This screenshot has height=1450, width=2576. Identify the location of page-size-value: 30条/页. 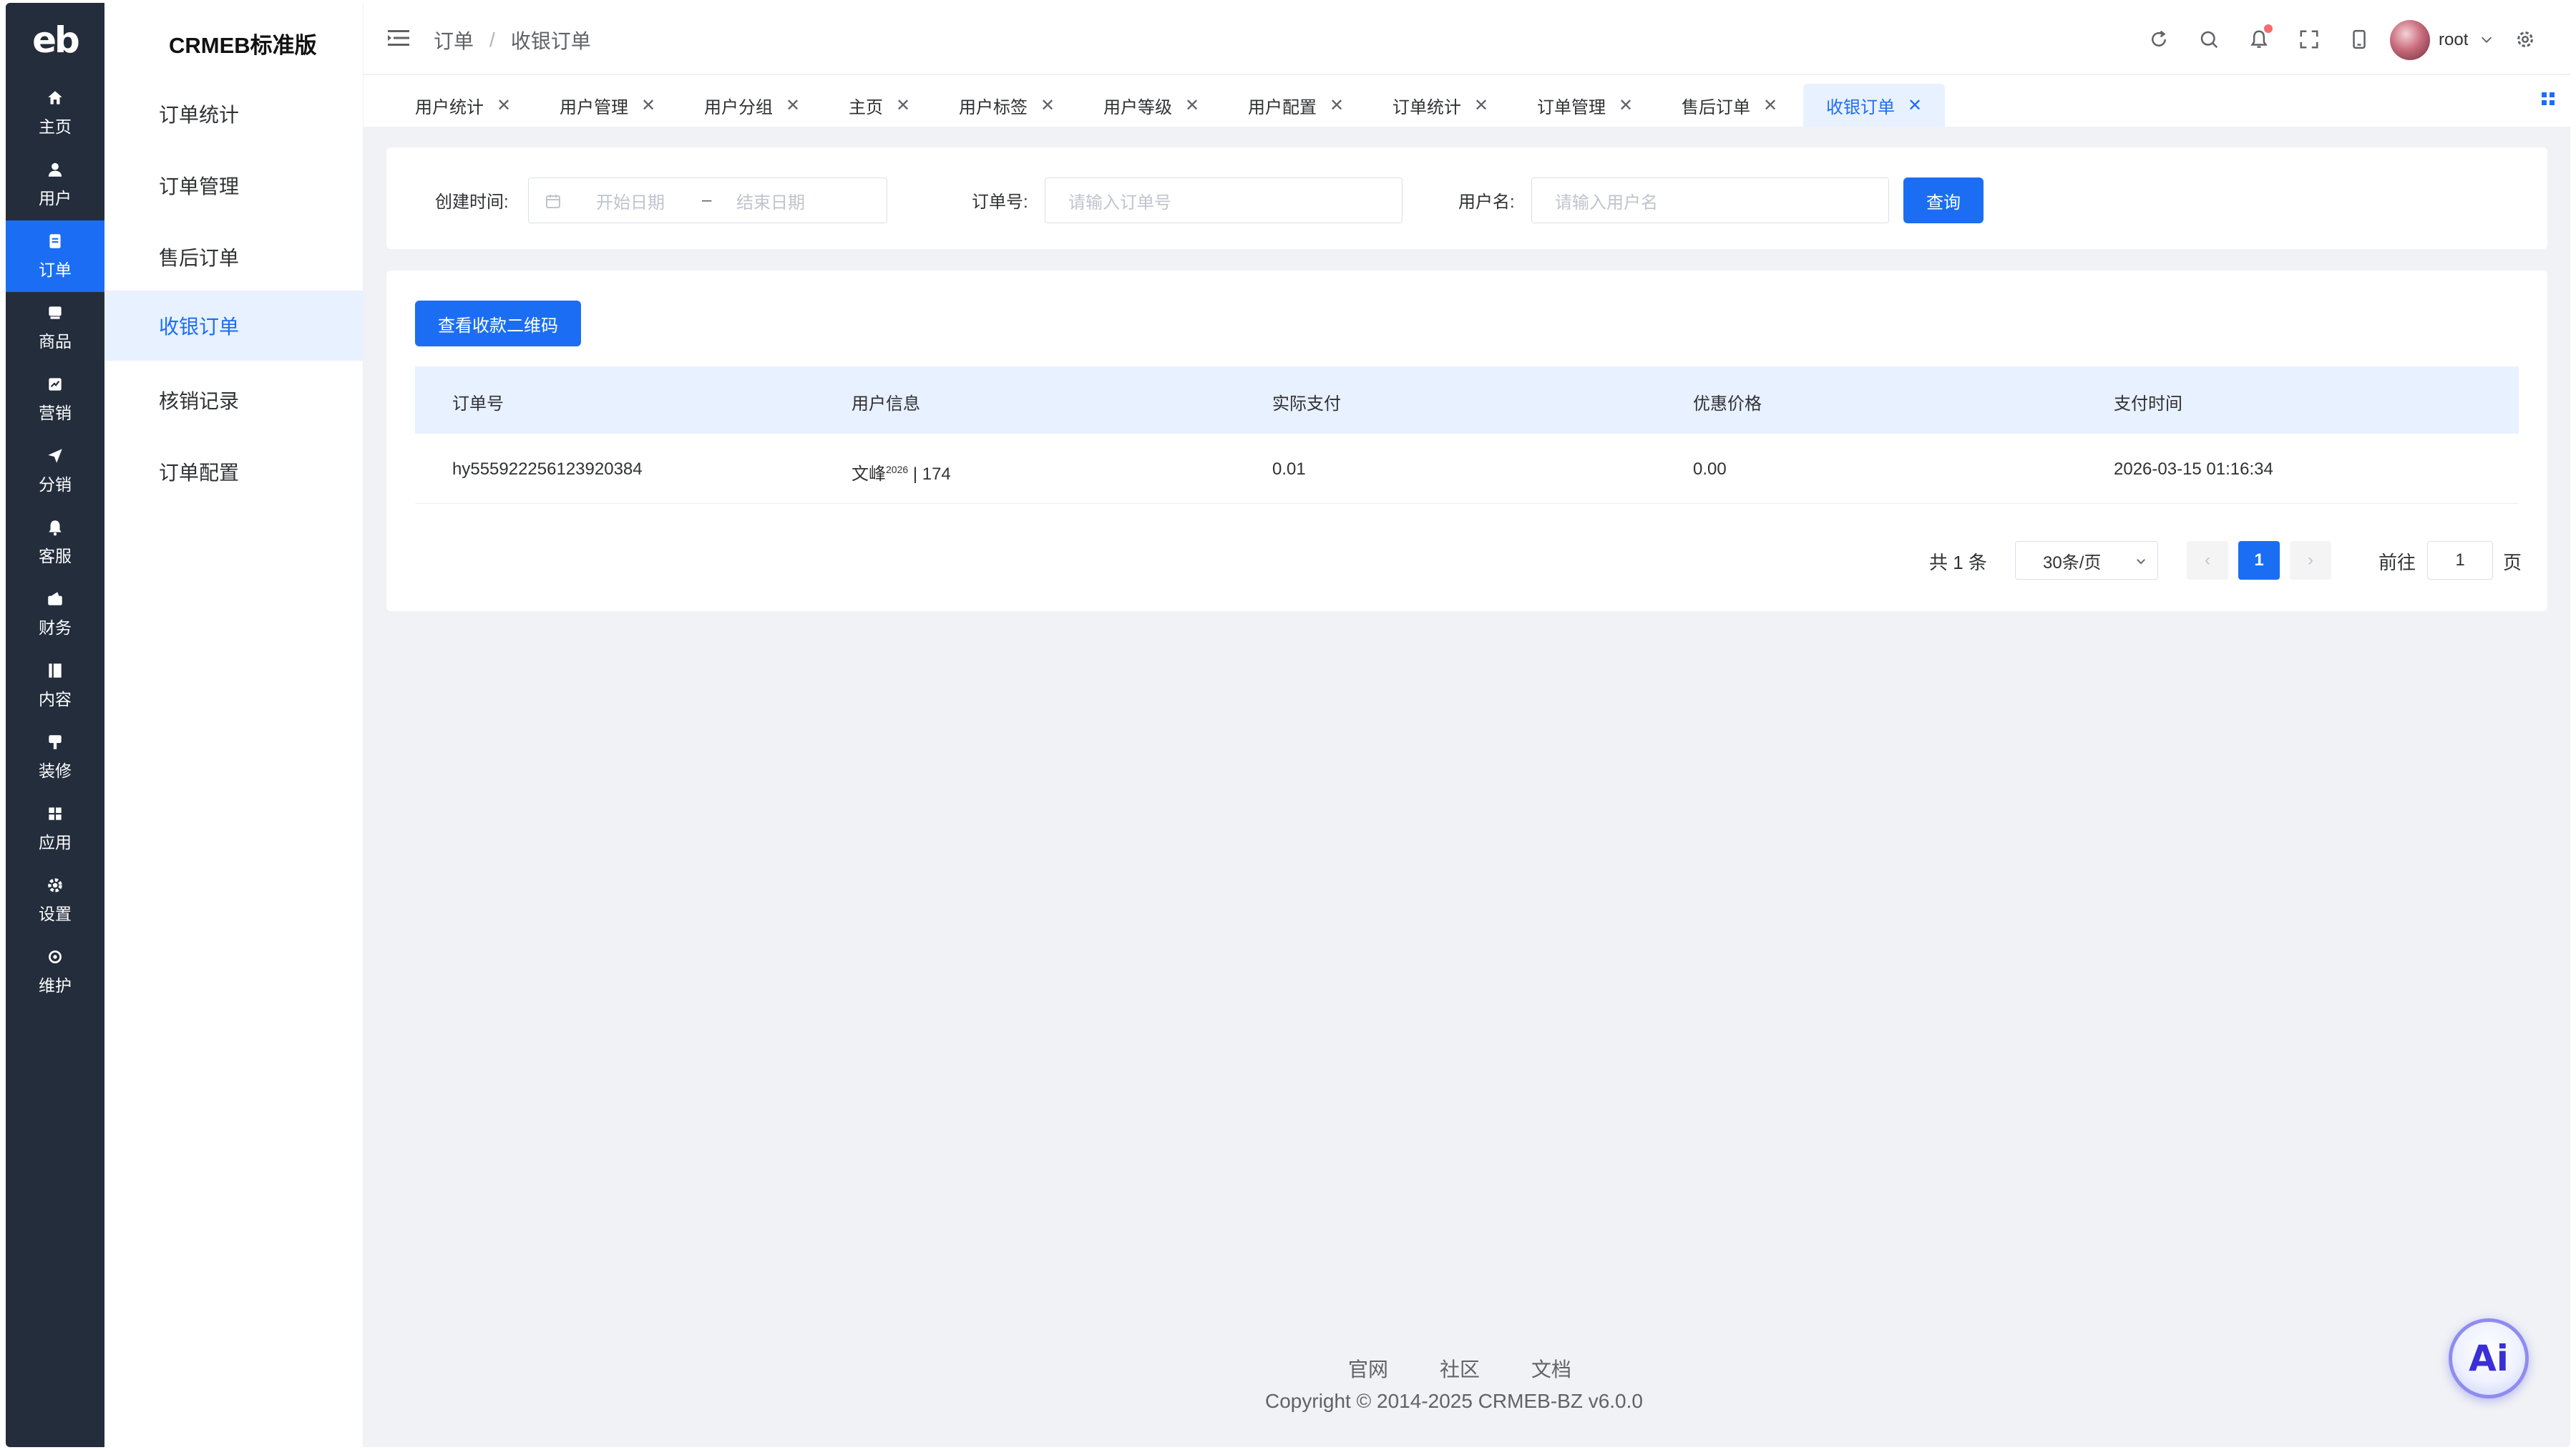
(2072, 563).